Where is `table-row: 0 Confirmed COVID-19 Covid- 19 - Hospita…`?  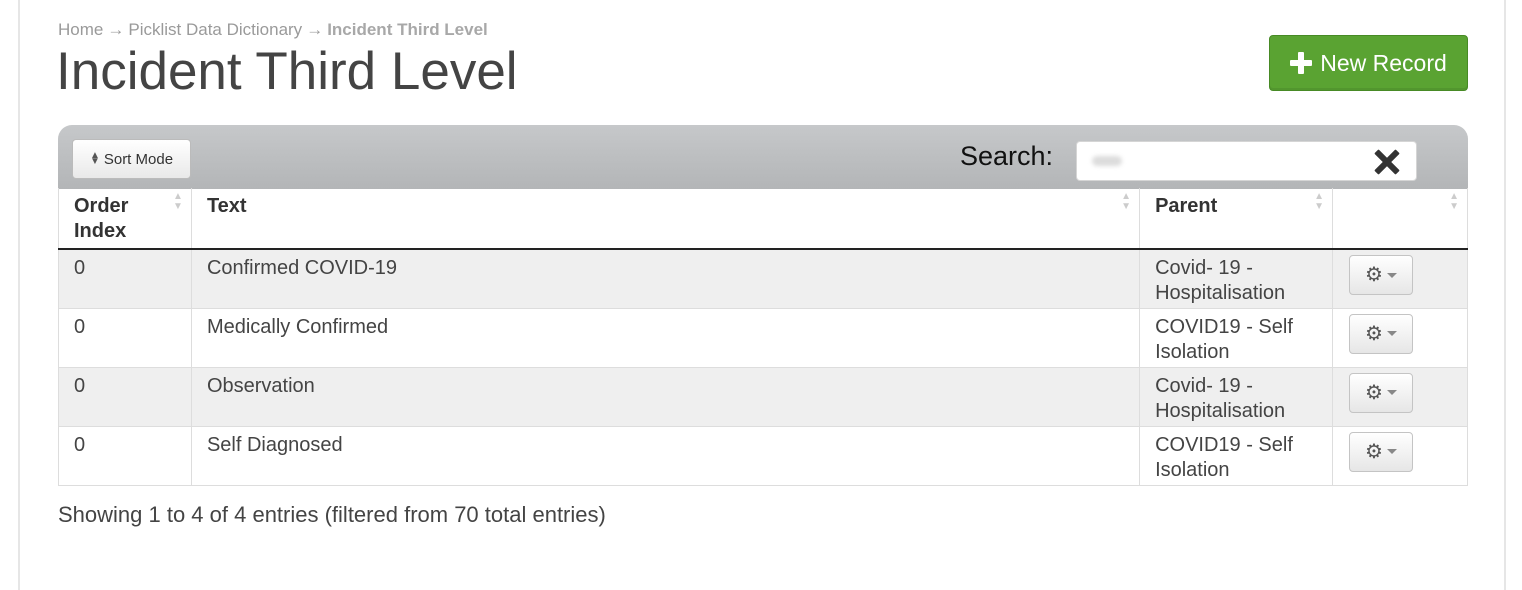
table-row: 0 Confirmed COVID-19 Covid- 19 - Hospita… is located at coordinates (763, 278).